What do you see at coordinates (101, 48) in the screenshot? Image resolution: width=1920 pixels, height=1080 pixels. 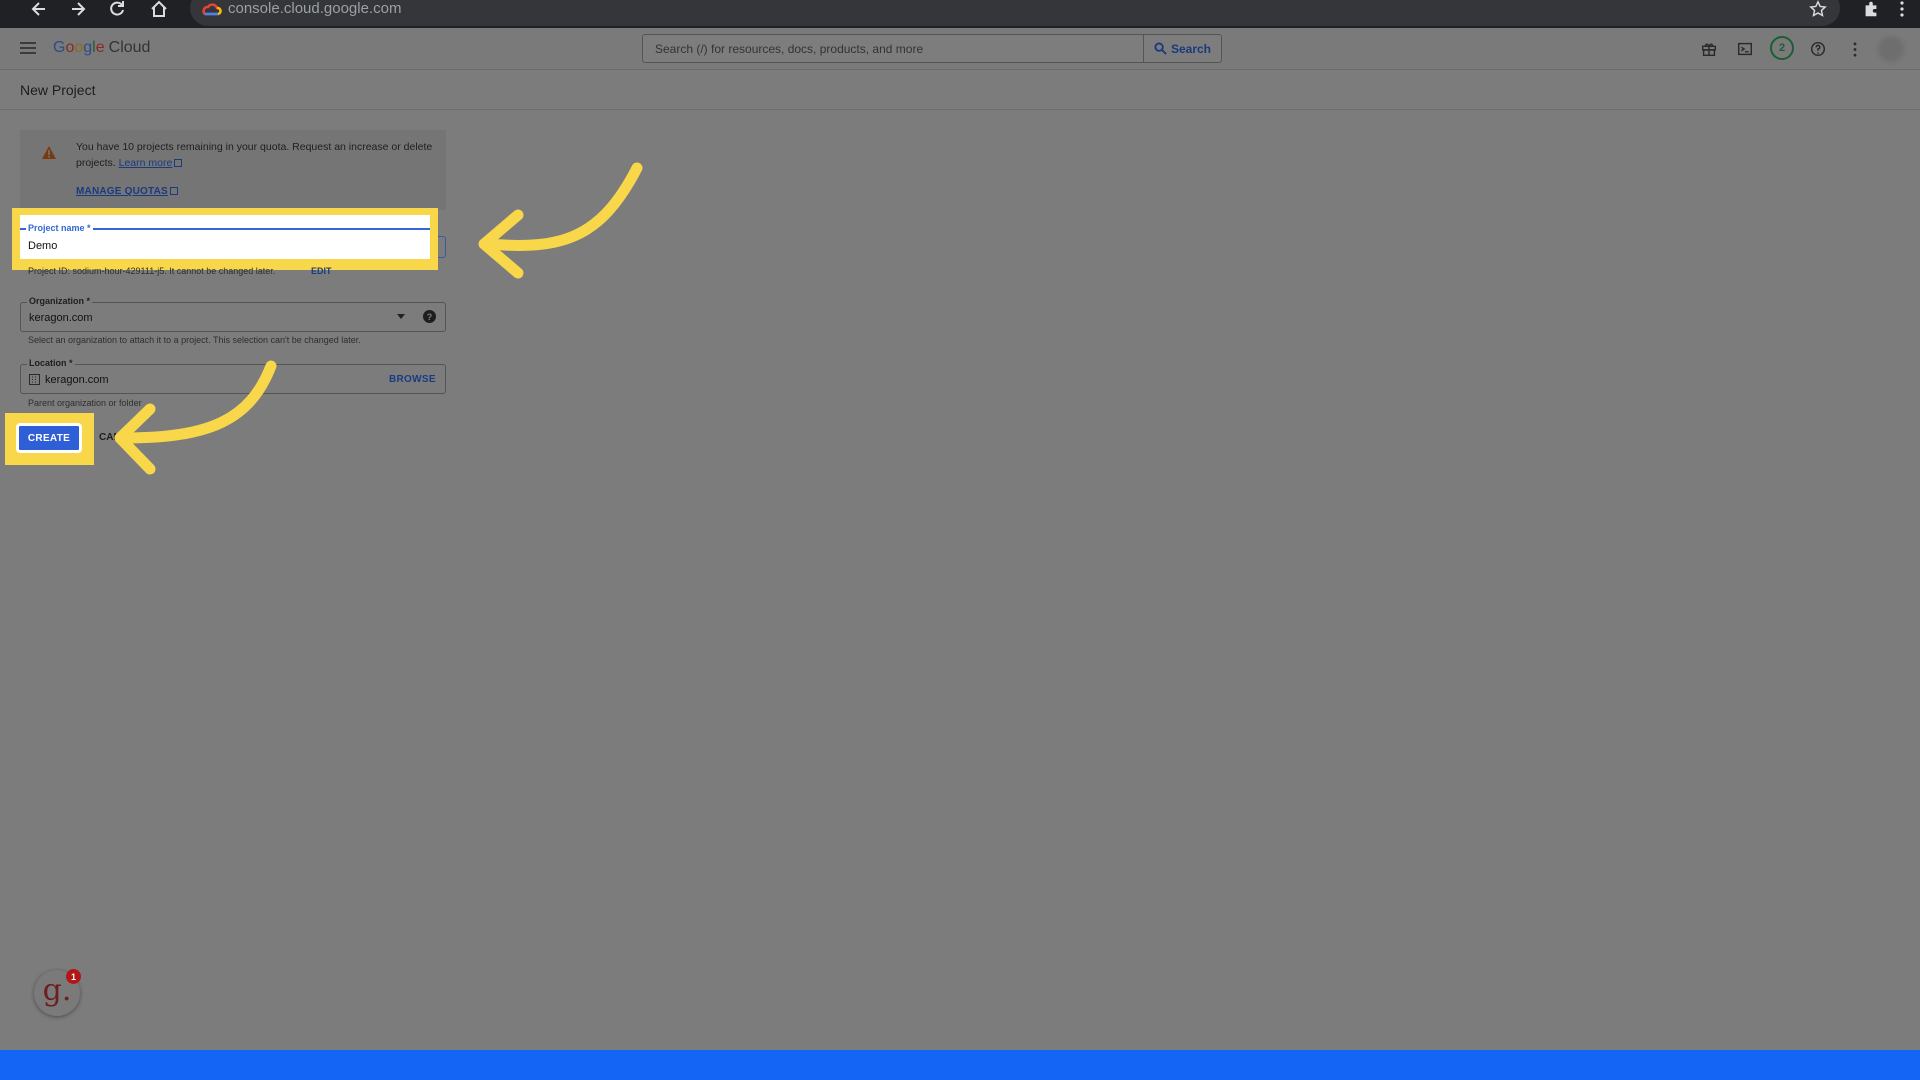 I see `google-cloud-logo: Google Cloud` at bounding box center [101, 48].